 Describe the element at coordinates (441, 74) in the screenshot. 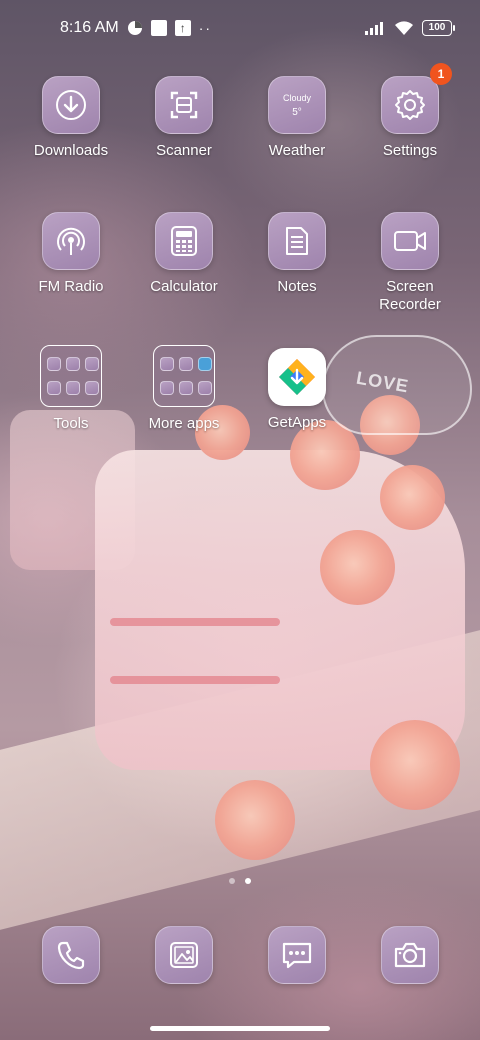

I see `notification-badge: 1` at that location.